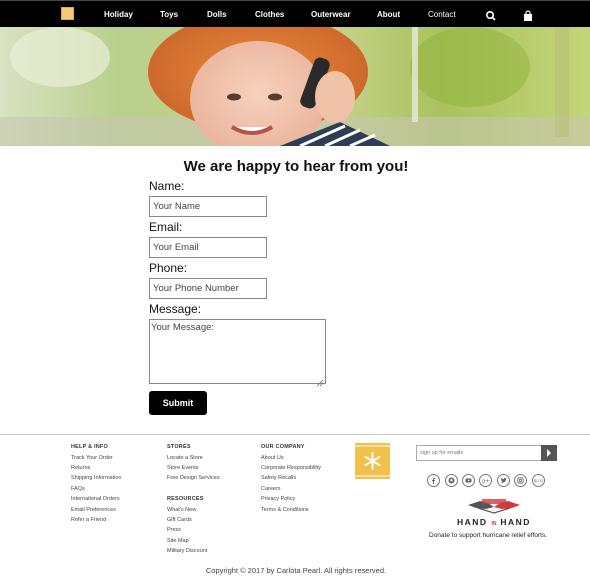 The image size is (590, 577). Describe the element at coordinates (295, 434) in the screenshot. I see `footer-divider` at that location.